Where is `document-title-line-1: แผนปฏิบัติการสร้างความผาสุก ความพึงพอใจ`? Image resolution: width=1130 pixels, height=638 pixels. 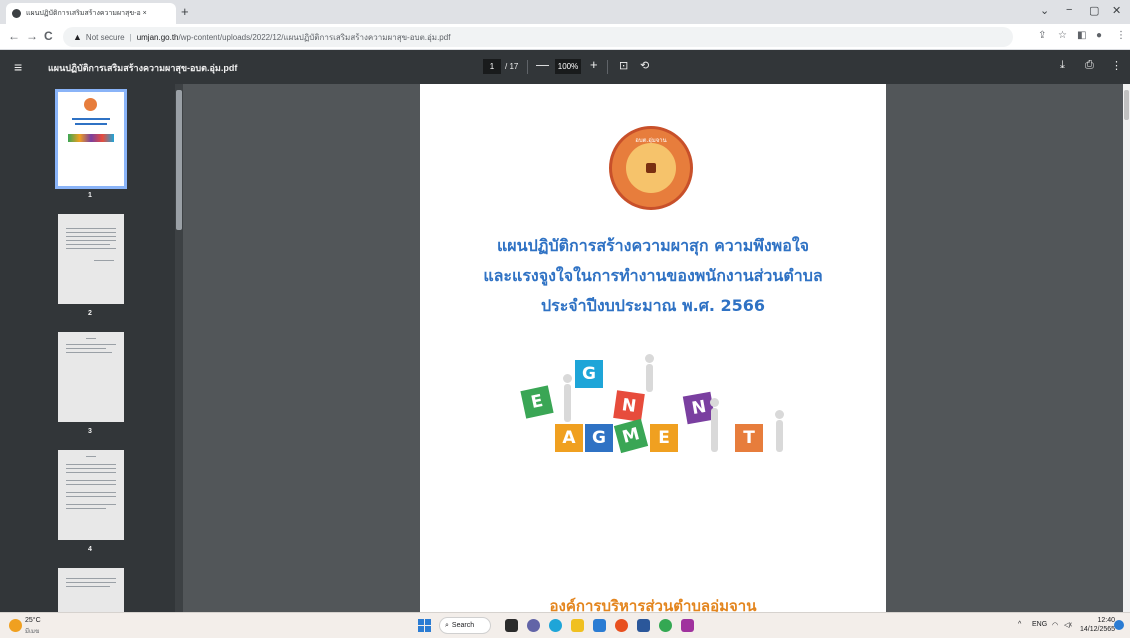
document-title-line-1: แผนปฏิบัติการสร้างความผาสุก ความพึงพอใจ is located at coordinates (652, 245).